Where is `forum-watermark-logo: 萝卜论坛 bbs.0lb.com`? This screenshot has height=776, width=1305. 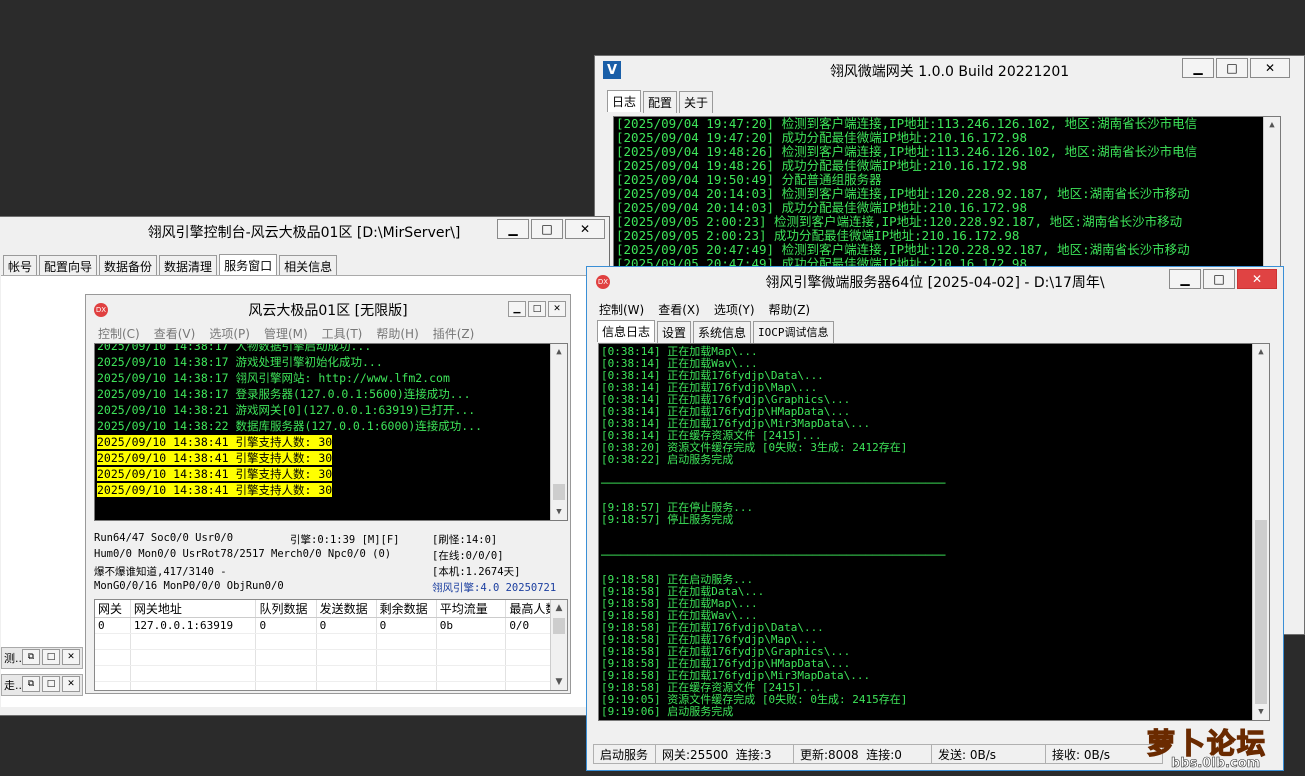
forum-watermark-logo: 萝卜论坛 bbs.0lb.com is located at coordinates (1218, 747).